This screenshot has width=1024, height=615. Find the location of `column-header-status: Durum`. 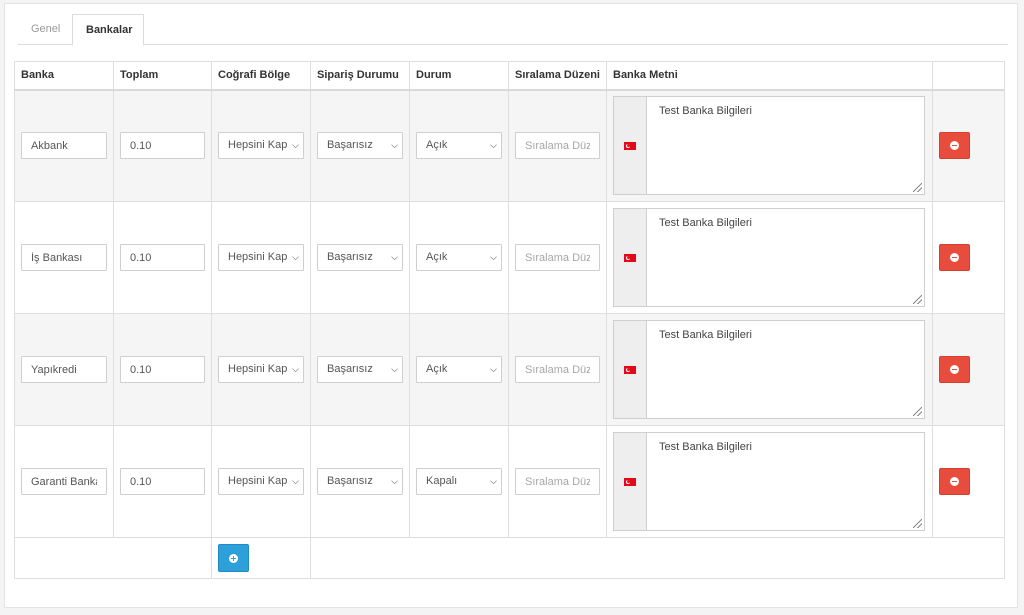

column-header-status: Durum is located at coordinates (459, 76).